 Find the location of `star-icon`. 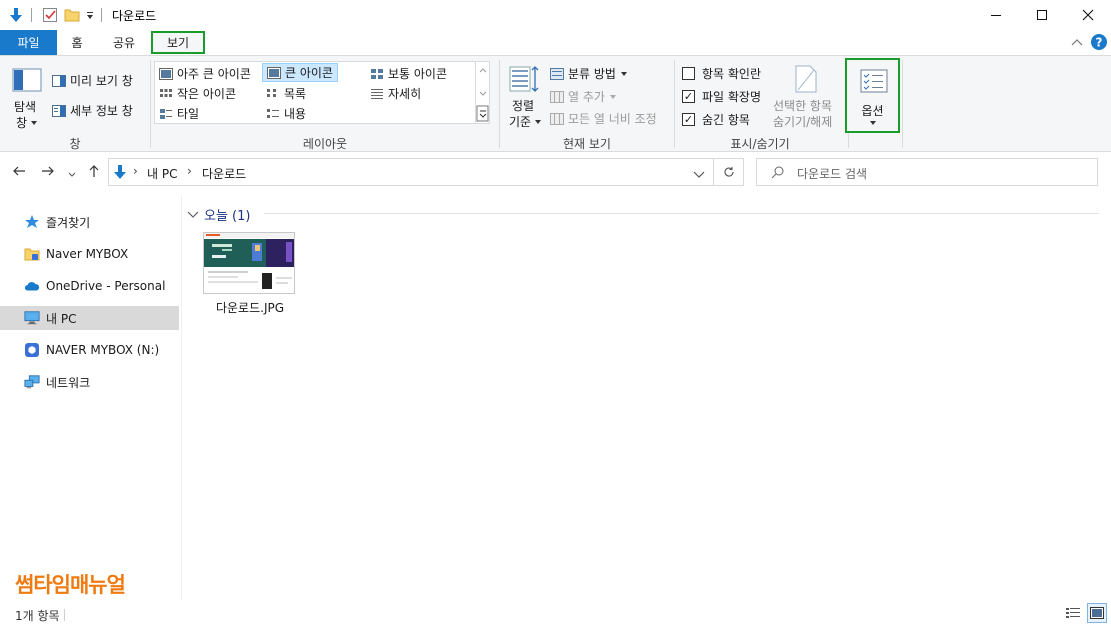

star-icon is located at coordinates (32, 222).